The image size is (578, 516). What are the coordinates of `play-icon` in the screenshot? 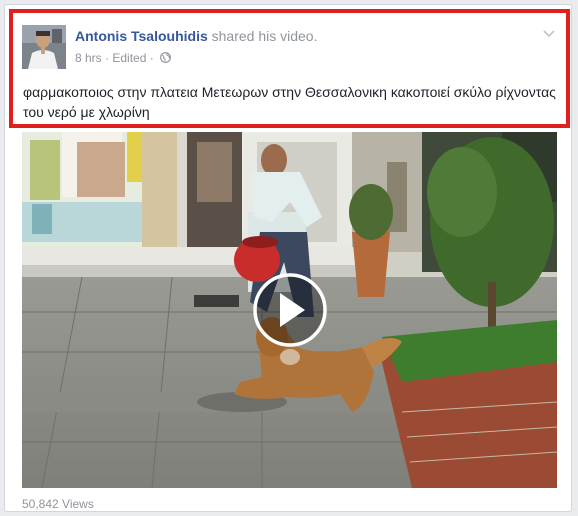 It's located at (290, 310).